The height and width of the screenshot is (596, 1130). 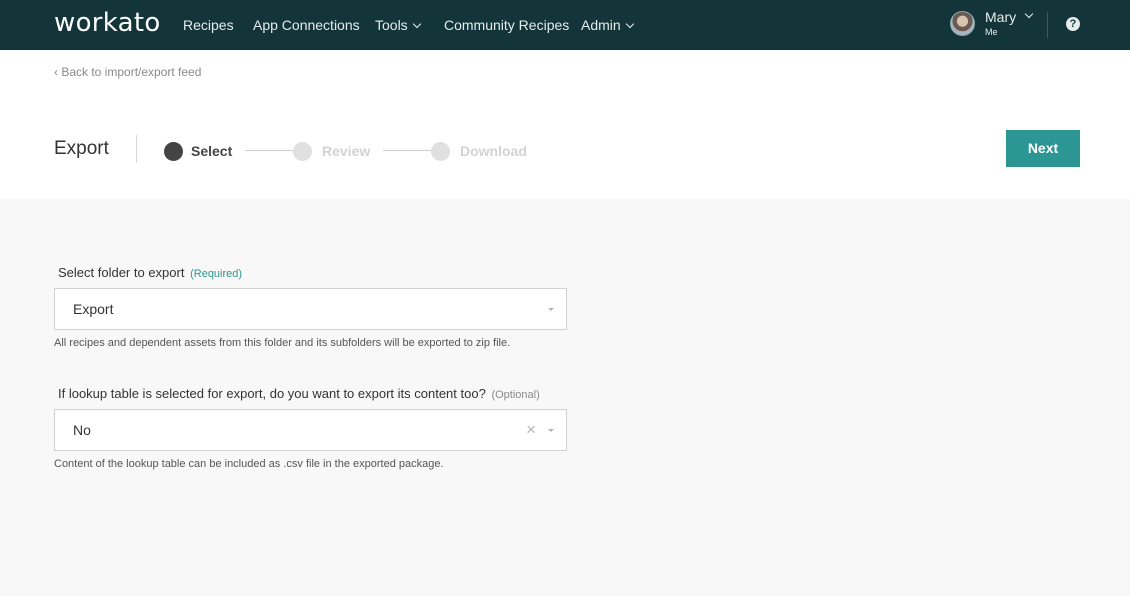 What do you see at coordinates (212, 151) in the screenshot?
I see `step-select-label: Select` at bounding box center [212, 151].